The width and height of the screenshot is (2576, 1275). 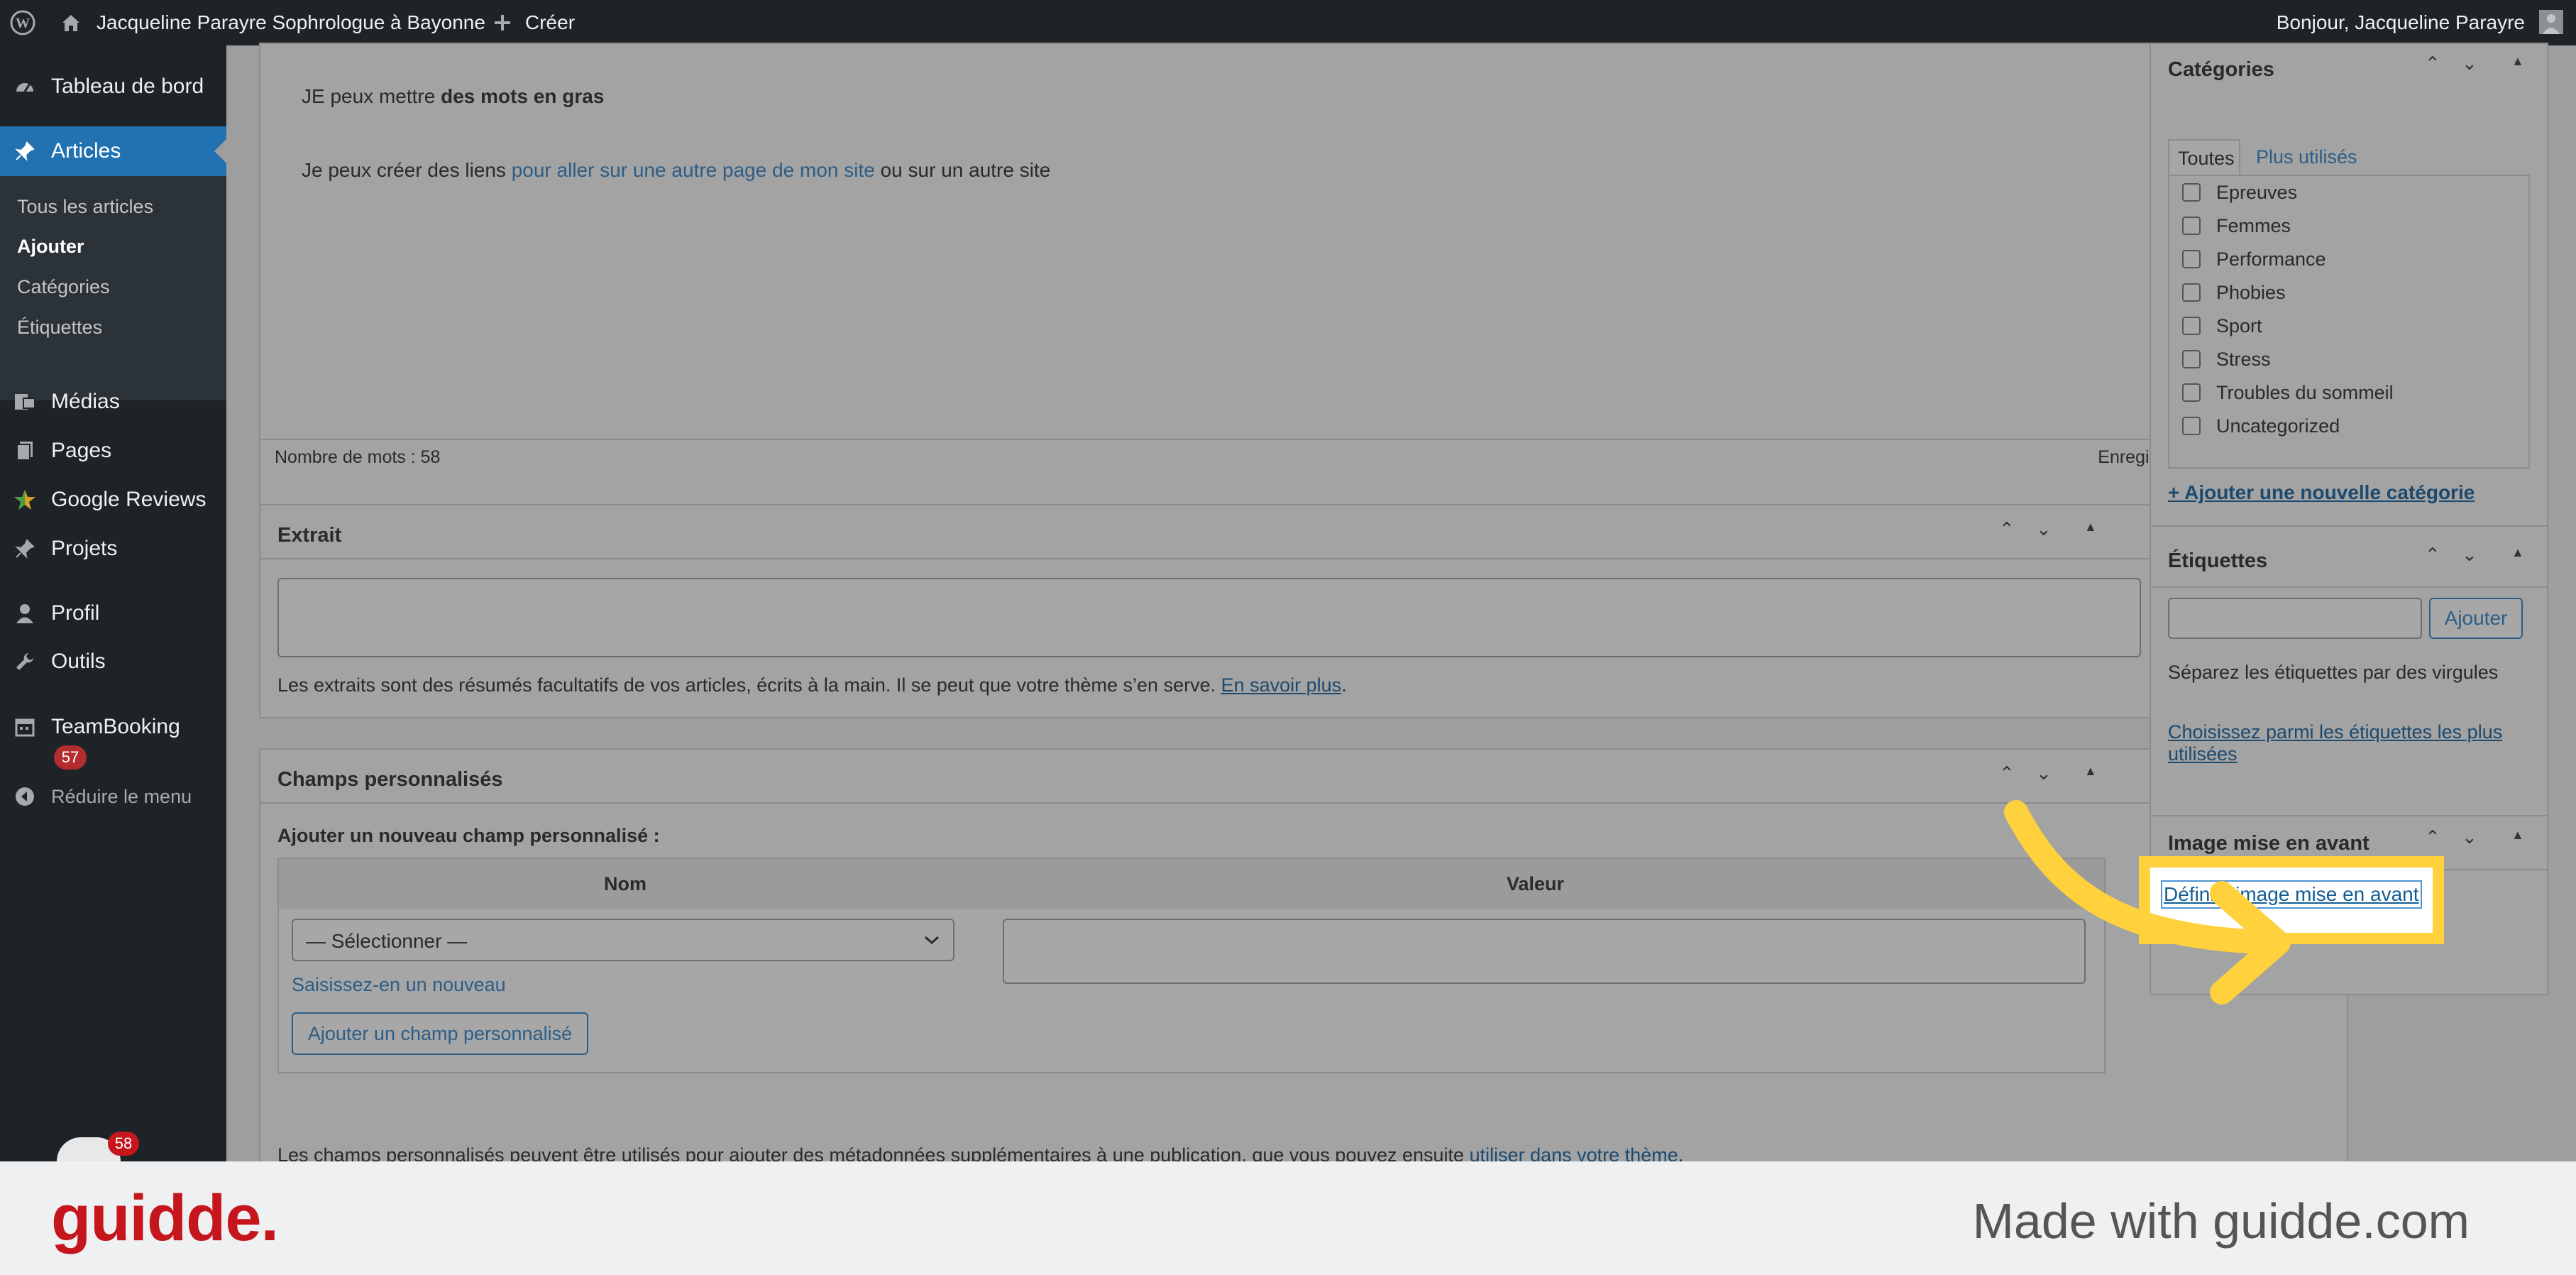 I want to click on word-count: Nombre de mots : 58, so click(x=358, y=457).